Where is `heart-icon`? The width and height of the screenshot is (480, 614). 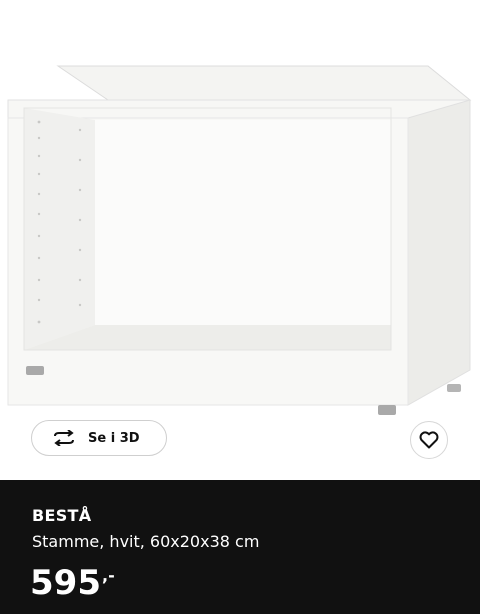 heart-icon is located at coordinates (429, 440).